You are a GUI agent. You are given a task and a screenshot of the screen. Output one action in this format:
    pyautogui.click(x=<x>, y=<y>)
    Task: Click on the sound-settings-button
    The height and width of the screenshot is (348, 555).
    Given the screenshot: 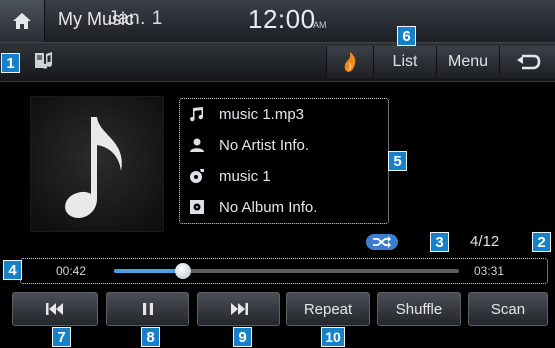 What is the action you would take?
    pyautogui.click(x=349, y=62)
    